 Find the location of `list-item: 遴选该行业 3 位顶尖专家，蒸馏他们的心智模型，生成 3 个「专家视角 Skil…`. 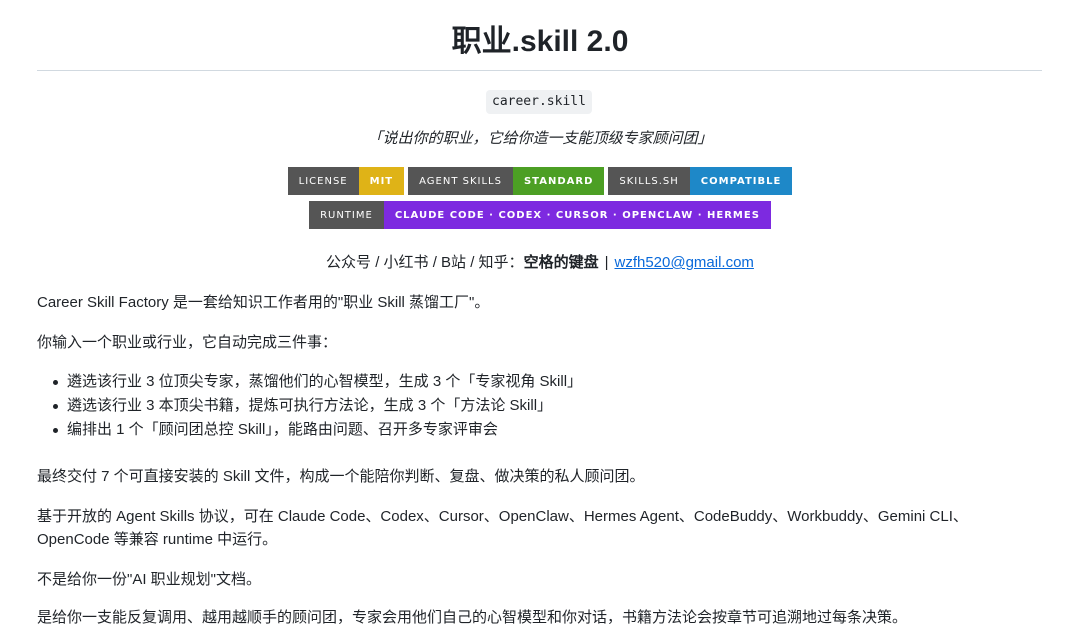

list-item: 遴选该行业 3 位顶尖专家，蒸馏他们的心智模型，生成 3 个「专家视角 Skil… is located at coordinates (309, 382).